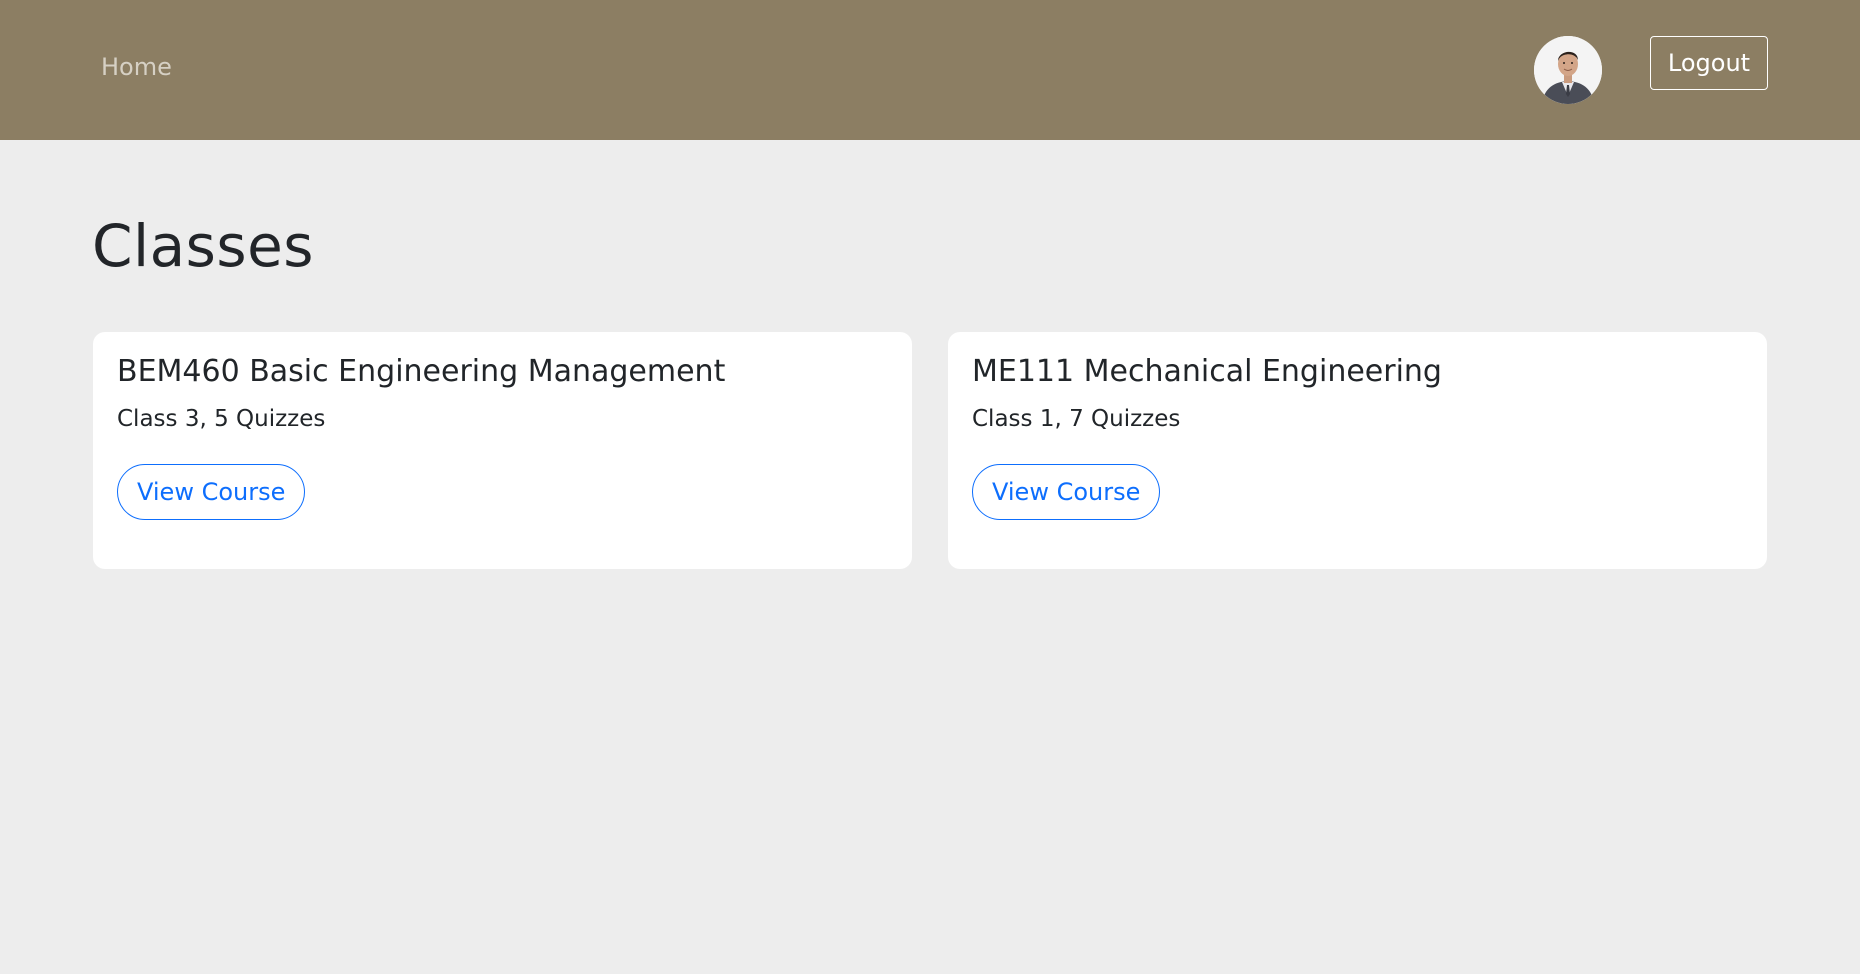  I want to click on class-card-title: ME111 Mechanical Engineering, so click(1207, 371).